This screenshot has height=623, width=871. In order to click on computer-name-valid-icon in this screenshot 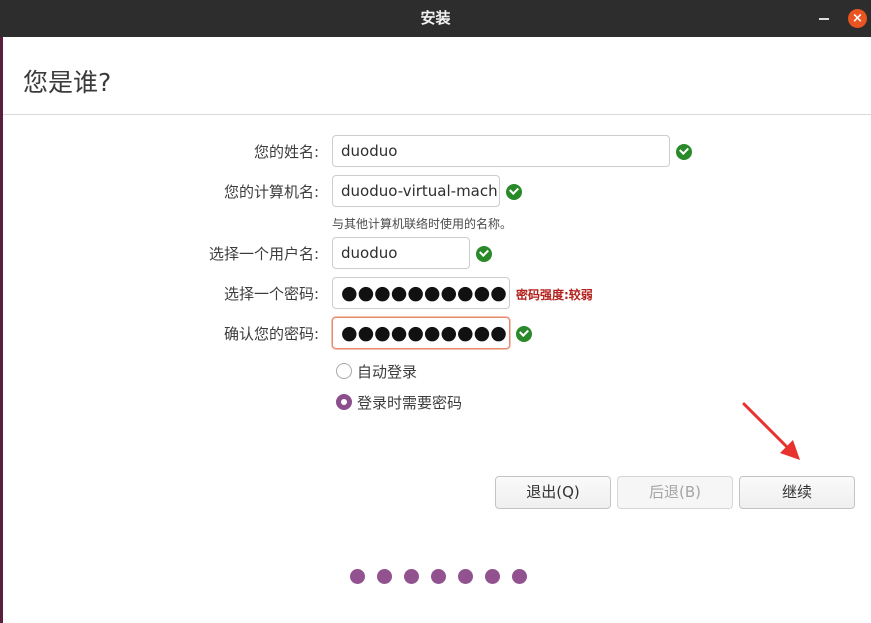, I will do `click(514, 192)`.